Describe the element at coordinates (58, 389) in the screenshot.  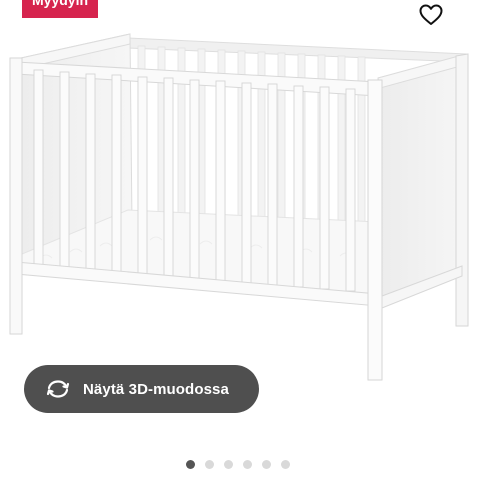
I see `rotate-360-icon` at that location.